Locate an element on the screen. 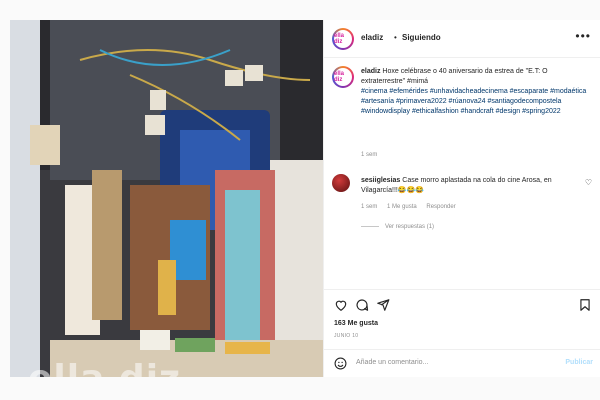 Image resolution: width=600 pixels, height=400 pixels. action-bar is located at coordinates (462, 304).